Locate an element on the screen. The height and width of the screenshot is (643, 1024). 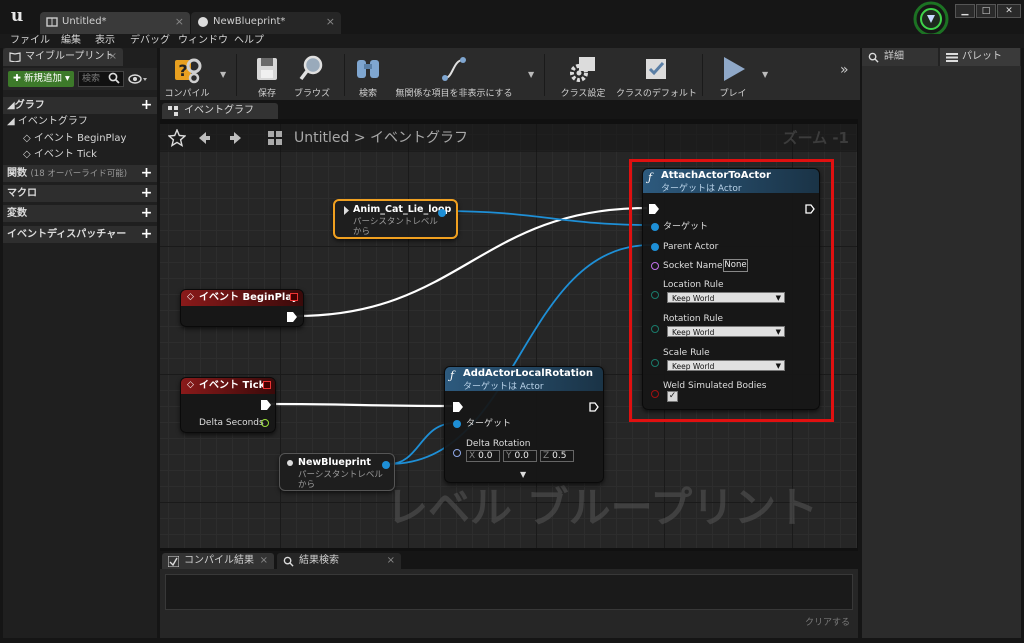
rotator-input-pin is located at coordinates (457, 453).